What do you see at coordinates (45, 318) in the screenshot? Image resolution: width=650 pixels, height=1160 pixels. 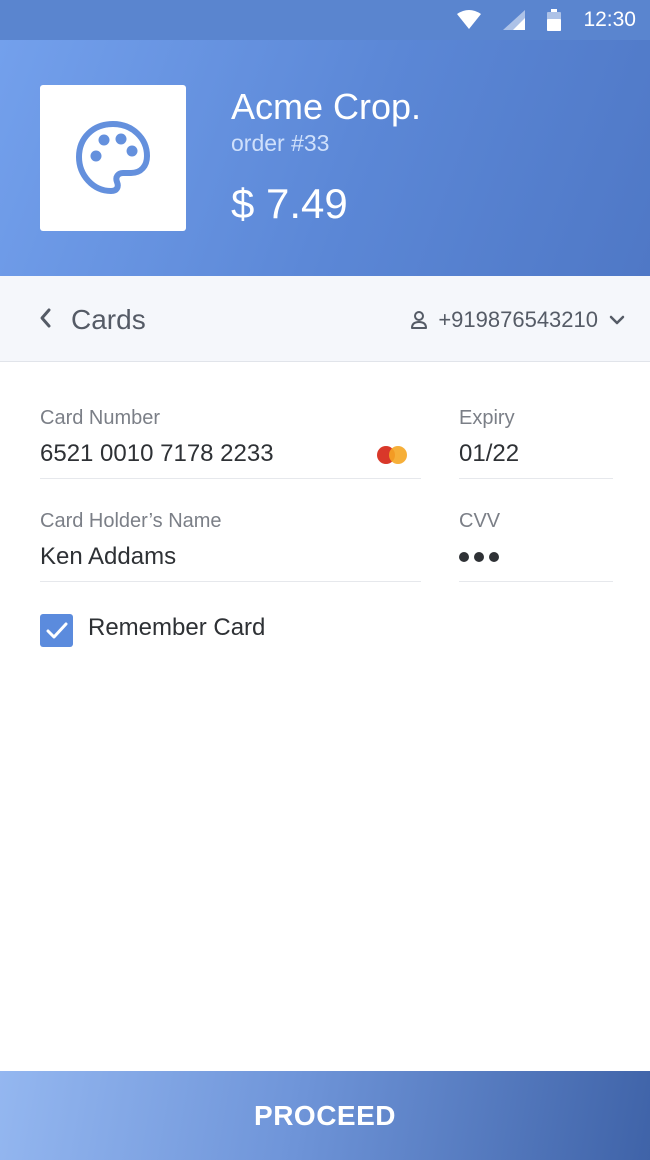 I see `chevron-left-icon` at bounding box center [45, 318].